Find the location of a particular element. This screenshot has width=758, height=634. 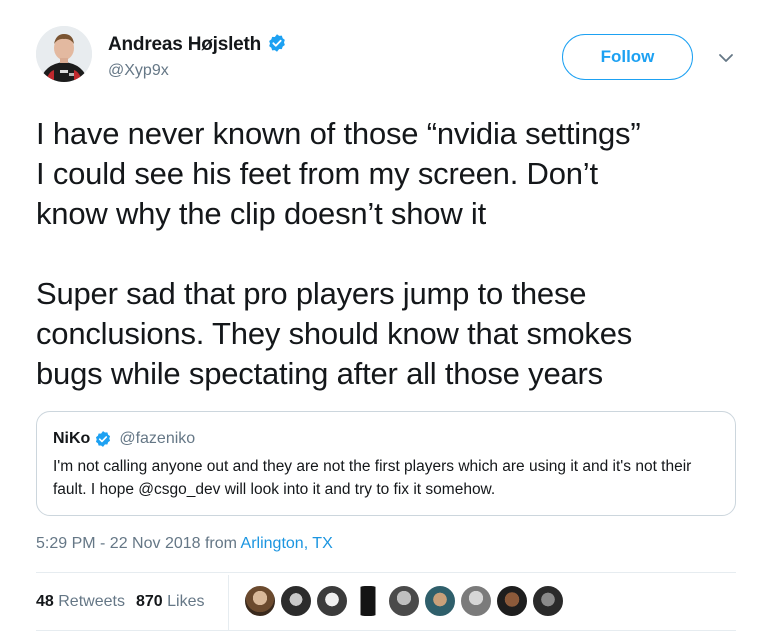

likes-label: Likes is located at coordinates (186, 601).